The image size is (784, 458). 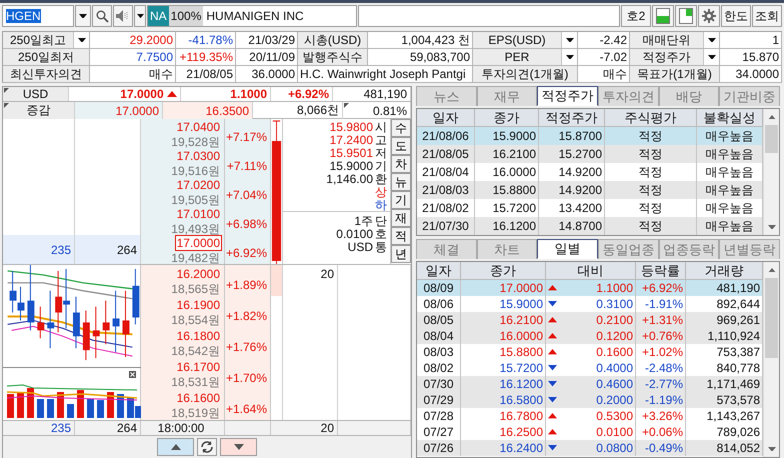 What do you see at coordinates (503, 400) in the screenshot?
I see `table-cell: 16.5800` at bounding box center [503, 400].